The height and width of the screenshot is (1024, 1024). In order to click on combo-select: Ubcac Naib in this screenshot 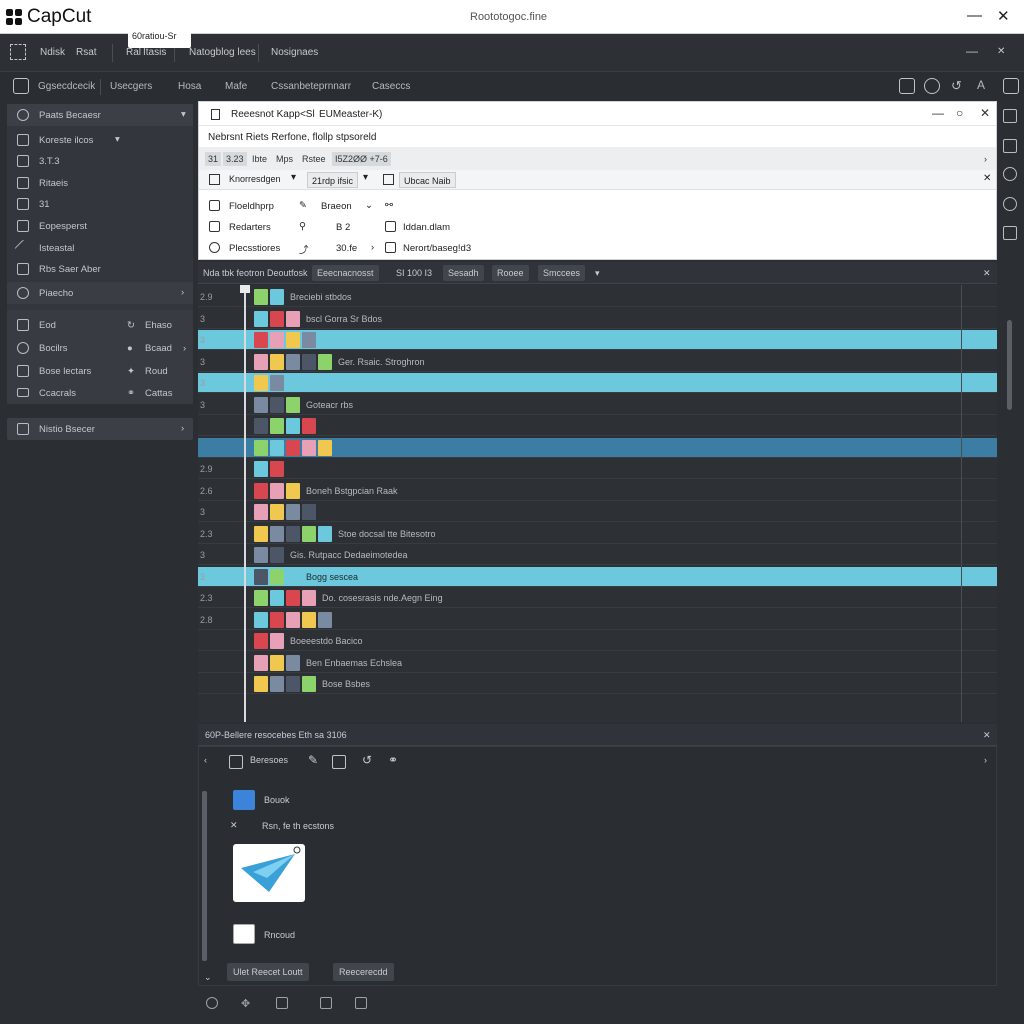, I will do `click(427, 180)`.